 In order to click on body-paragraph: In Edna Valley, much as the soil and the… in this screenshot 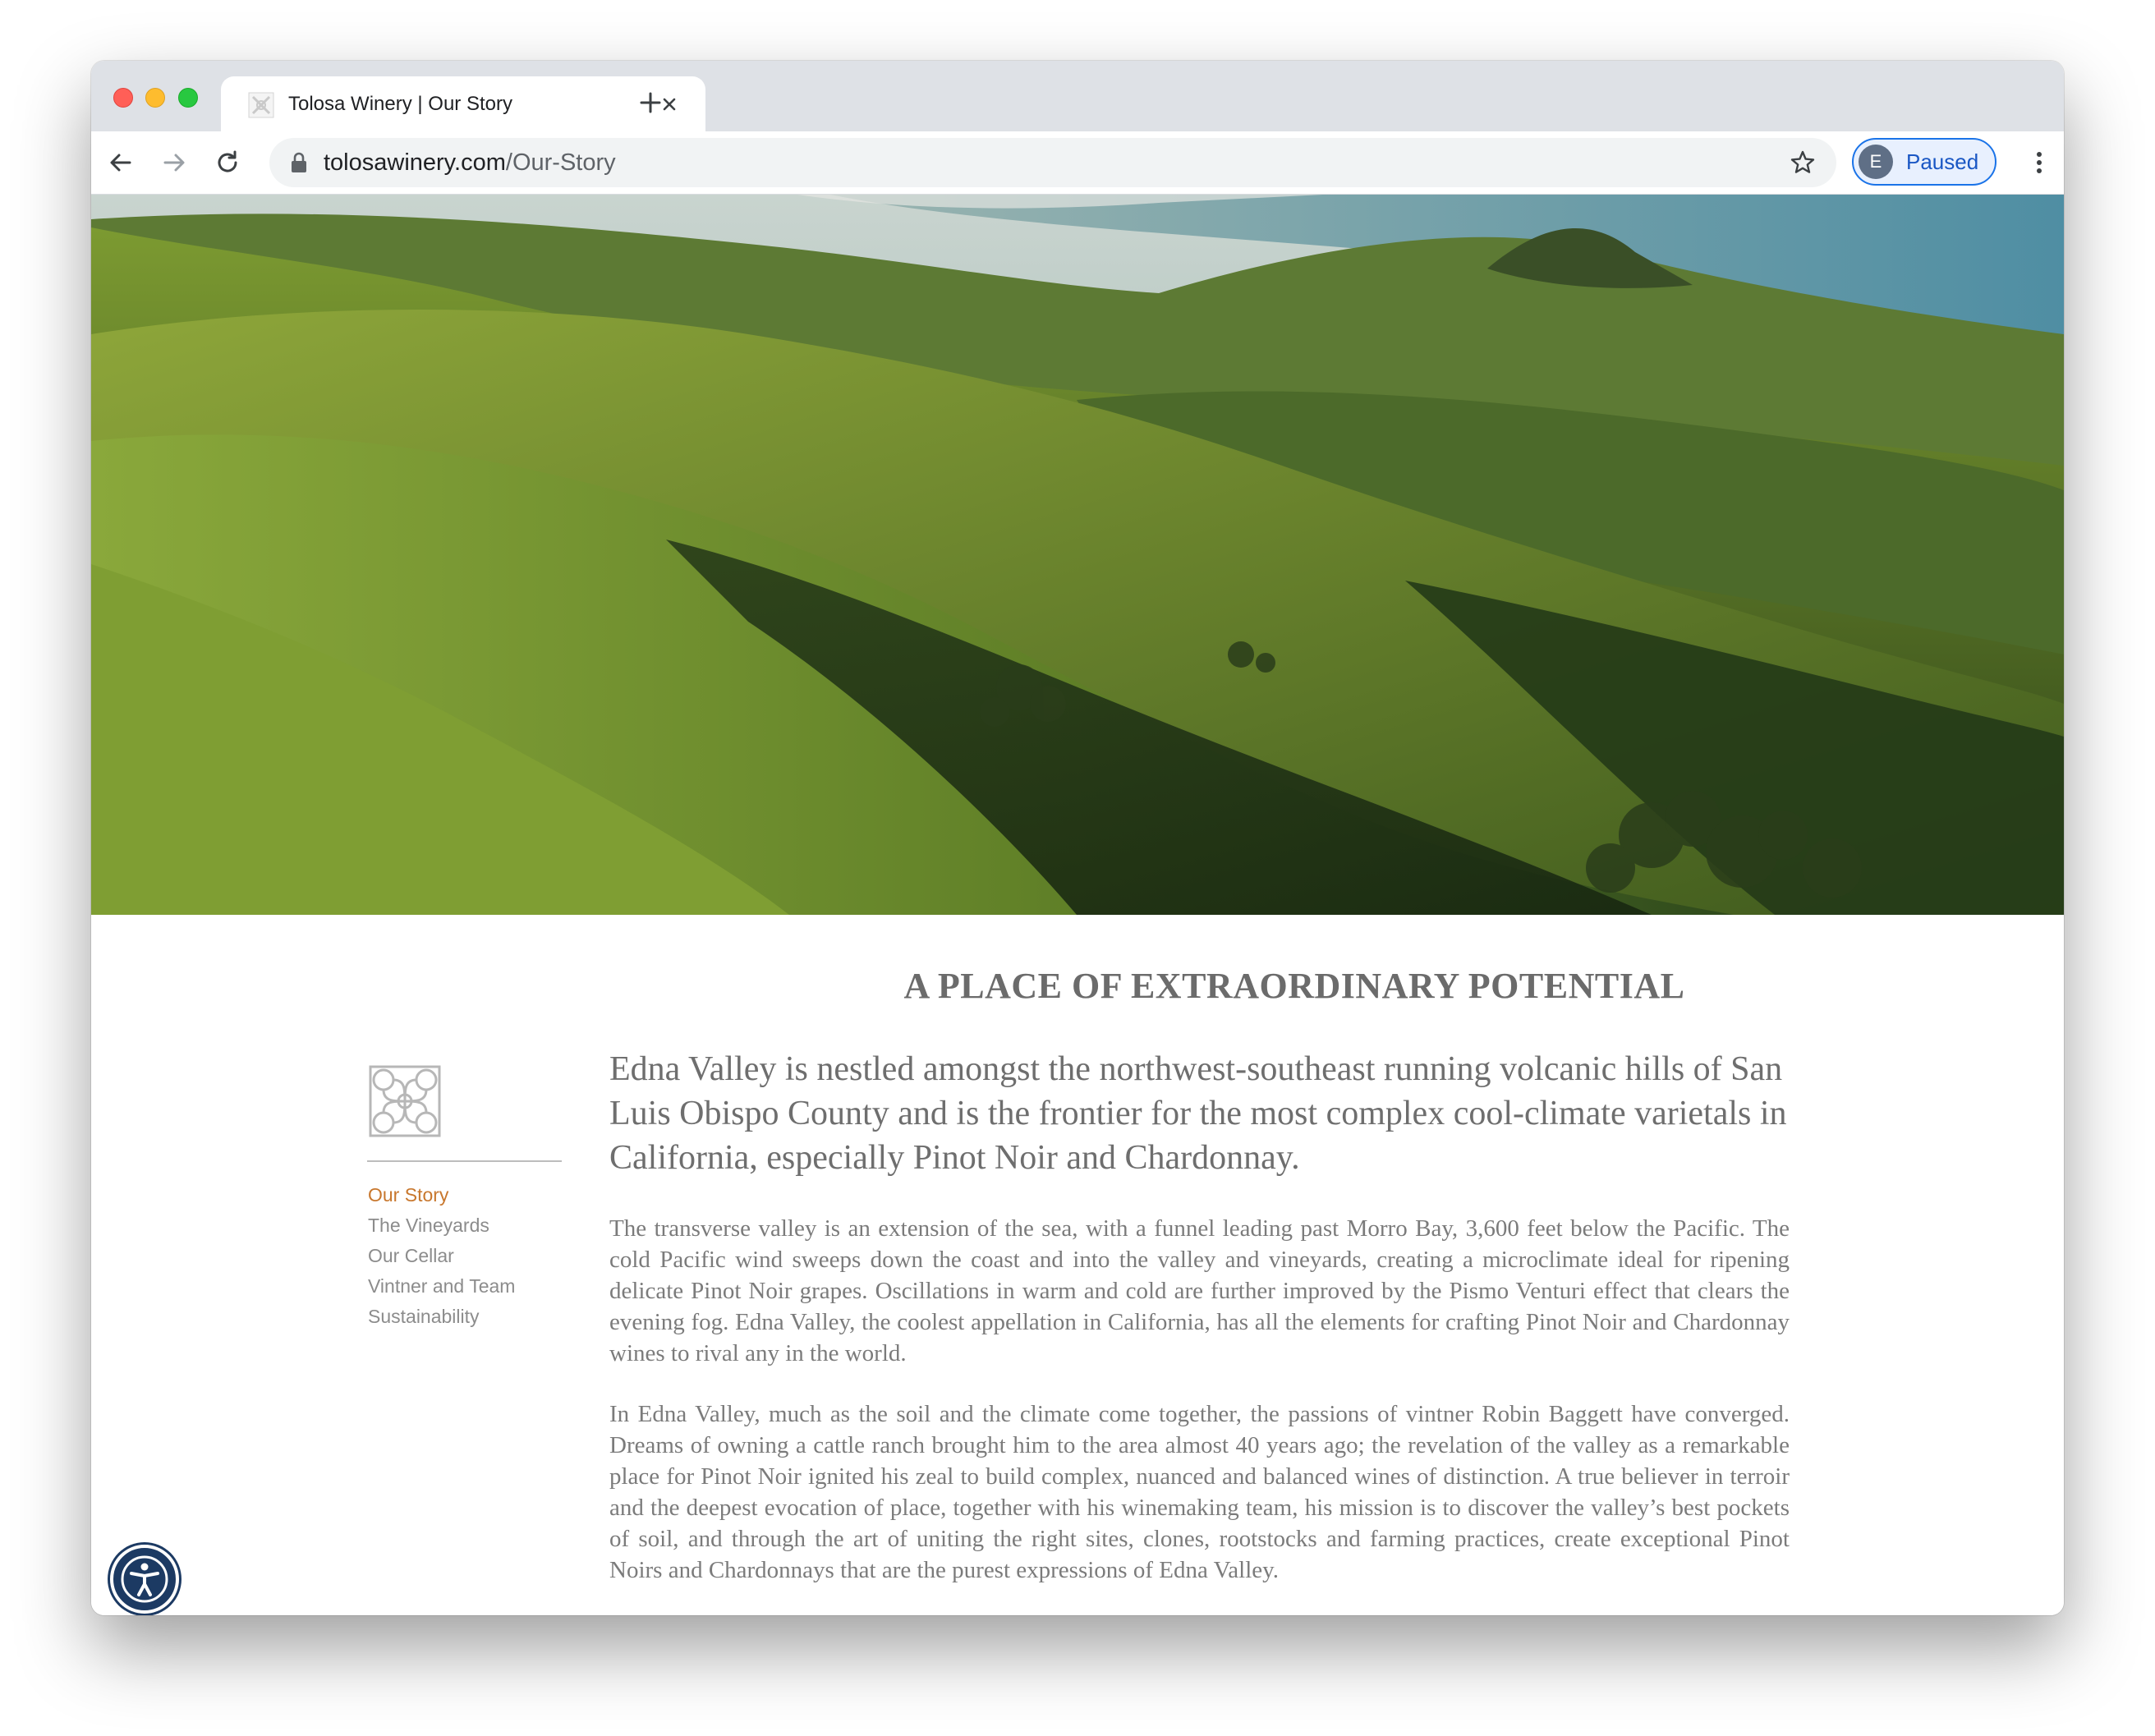, I will do `click(1199, 1492)`.